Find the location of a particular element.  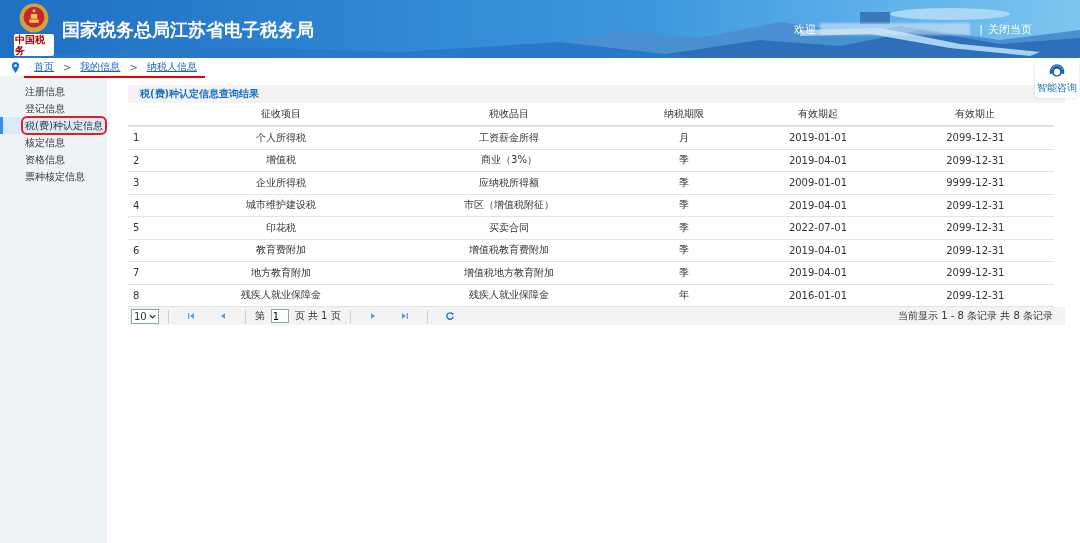

page-size-select: 10 is located at coordinates (145, 316).